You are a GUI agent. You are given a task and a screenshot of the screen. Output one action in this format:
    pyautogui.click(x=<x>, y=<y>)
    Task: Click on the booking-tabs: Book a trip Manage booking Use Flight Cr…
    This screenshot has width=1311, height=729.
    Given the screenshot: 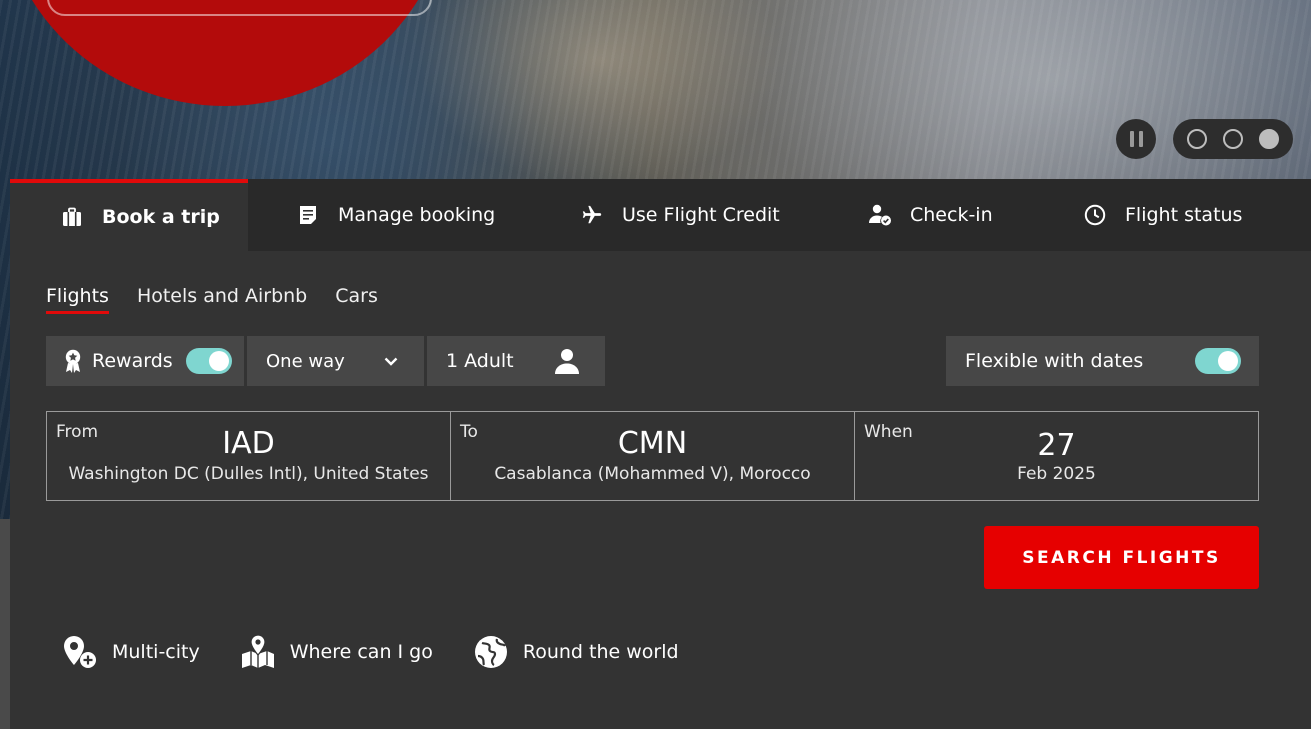 What is the action you would take?
    pyautogui.click(x=660, y=215)
    